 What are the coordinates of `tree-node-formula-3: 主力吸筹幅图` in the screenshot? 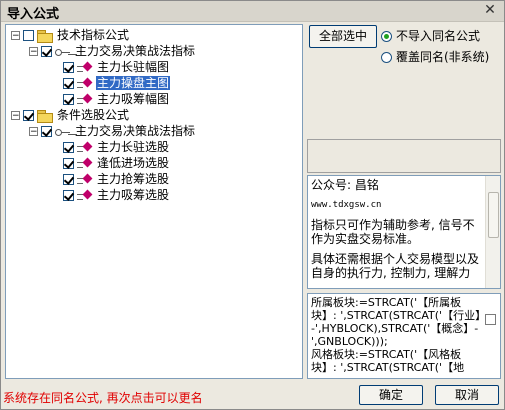 It's located at (116, 99).